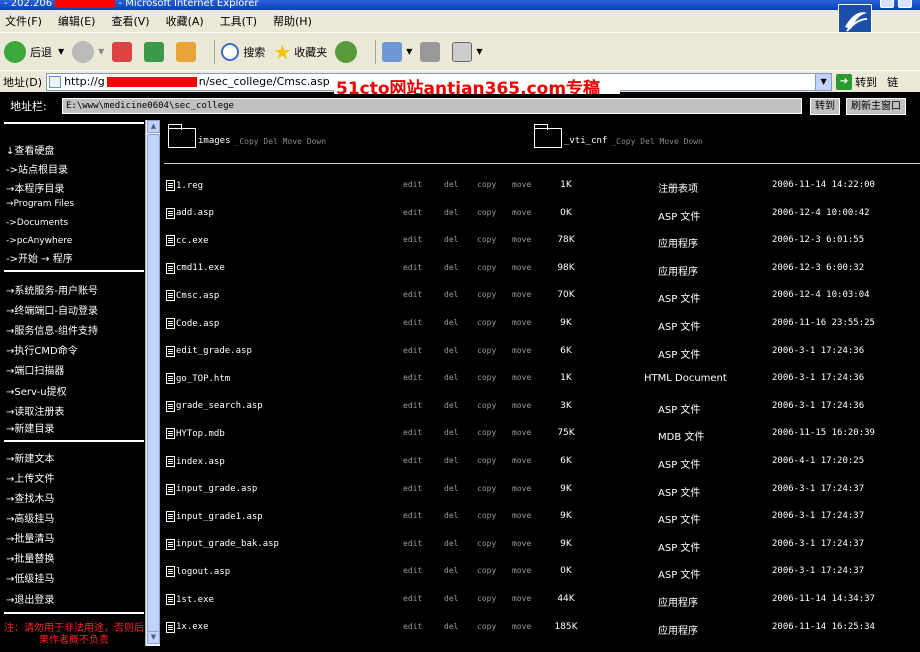 This screenshot has height=652, width=920. I want to click on sidebar-item: →服务信息-组件支持, so click(75, 329).